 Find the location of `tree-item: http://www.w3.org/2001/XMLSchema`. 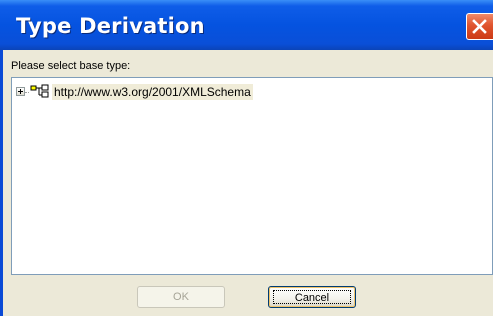

tree-item: http://www.w3.org/2001/XMLSchema is located at coordinates (162, 92).